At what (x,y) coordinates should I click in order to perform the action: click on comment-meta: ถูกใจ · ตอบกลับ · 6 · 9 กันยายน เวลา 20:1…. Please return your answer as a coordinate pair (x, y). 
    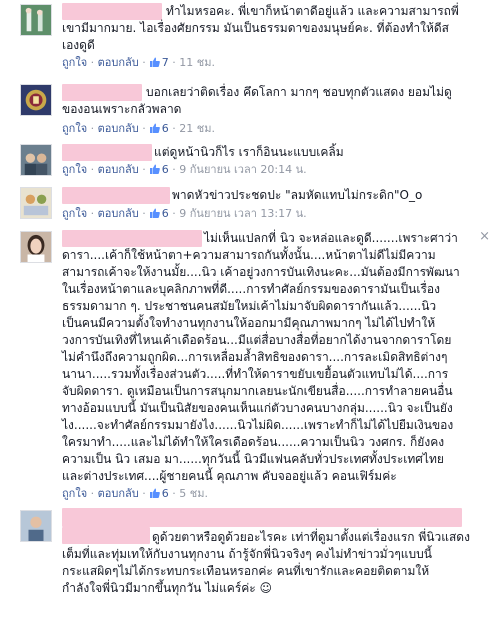
    Looking at the image, I should click on (184, 169).